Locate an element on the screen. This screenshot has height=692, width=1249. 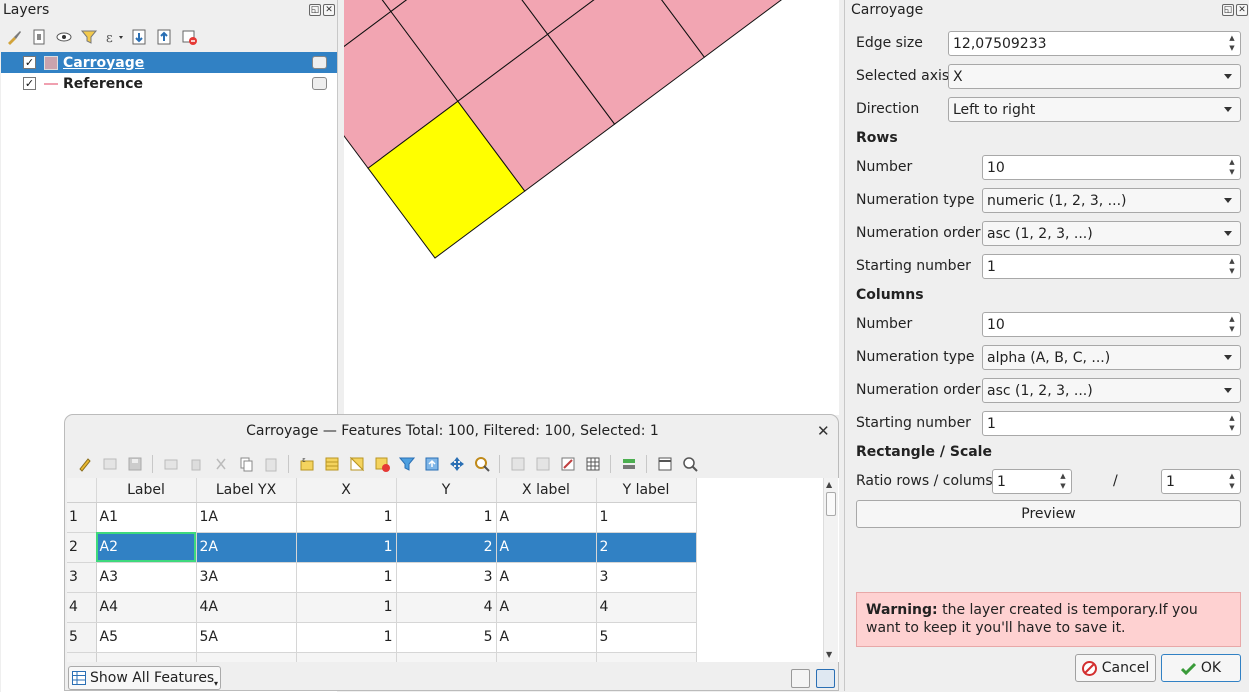
layer-visibility-checkbox: ✓ is located at coordinates (29, 62).